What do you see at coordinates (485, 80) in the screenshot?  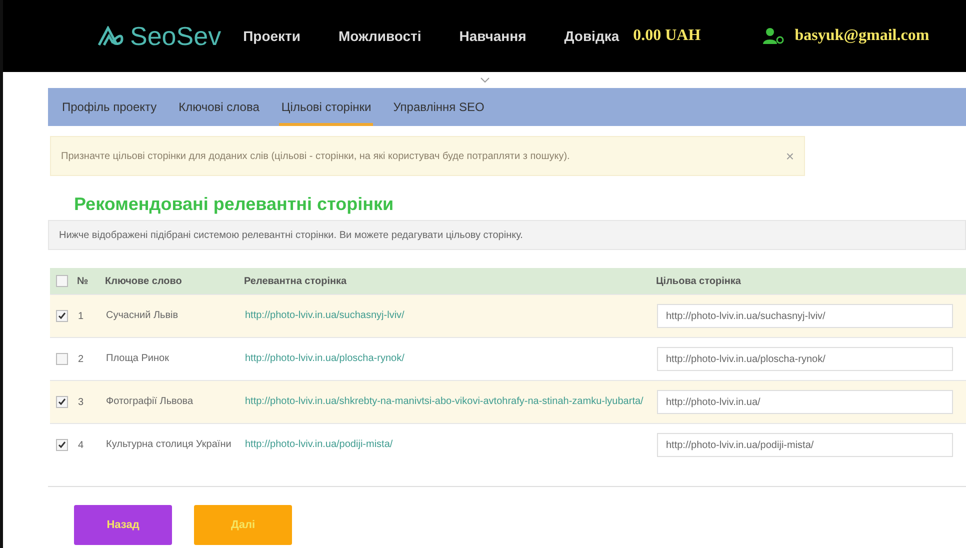 I see `caret-icon` at bounding box center [485, 80].